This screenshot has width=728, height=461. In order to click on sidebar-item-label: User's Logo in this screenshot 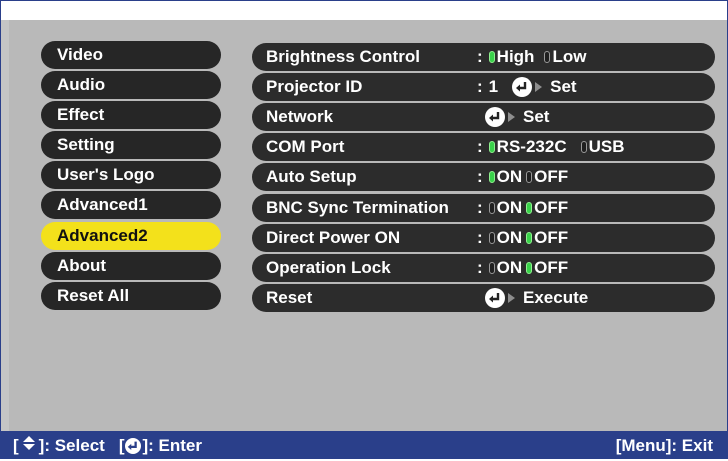, I will do `click(106, 174)`.